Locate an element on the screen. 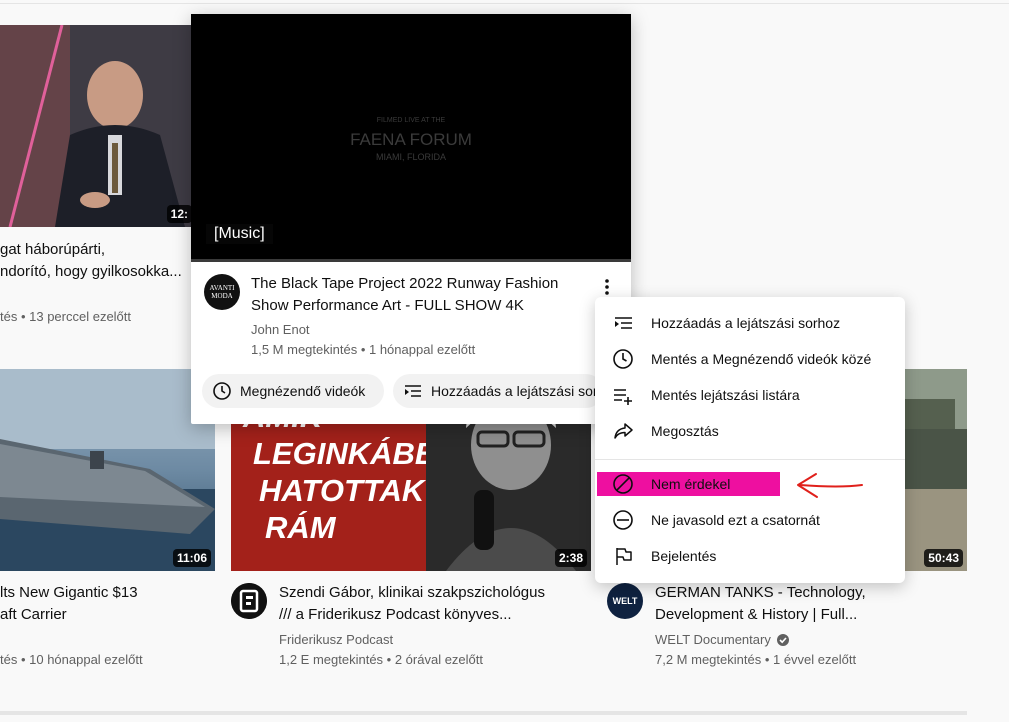 The image size is (1009, 722). menu-item-save-to-playlist: Mentés lejátszási listára is located at coordinates (750, 395).